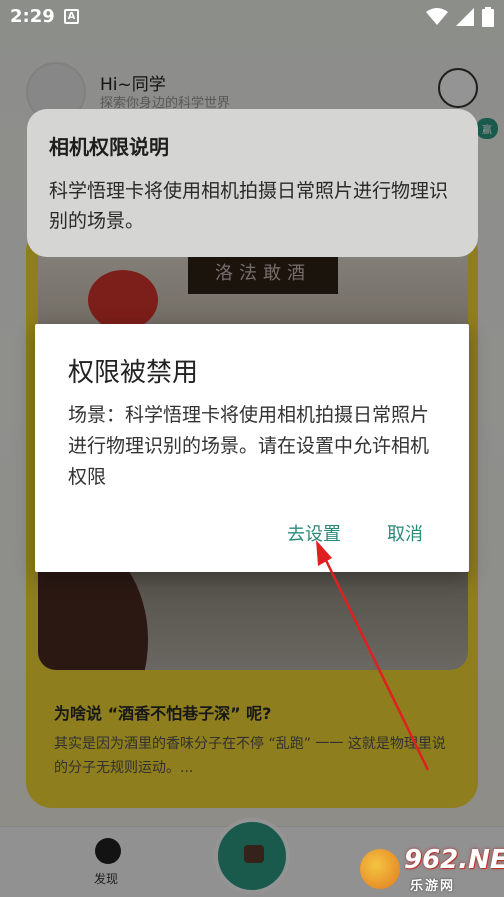 This screenshot has width=504, height=897. What do you see at coordinates (405, 533) in the screenshot?
I see `cancel-button: 取消` at bounding box center [405, 533].